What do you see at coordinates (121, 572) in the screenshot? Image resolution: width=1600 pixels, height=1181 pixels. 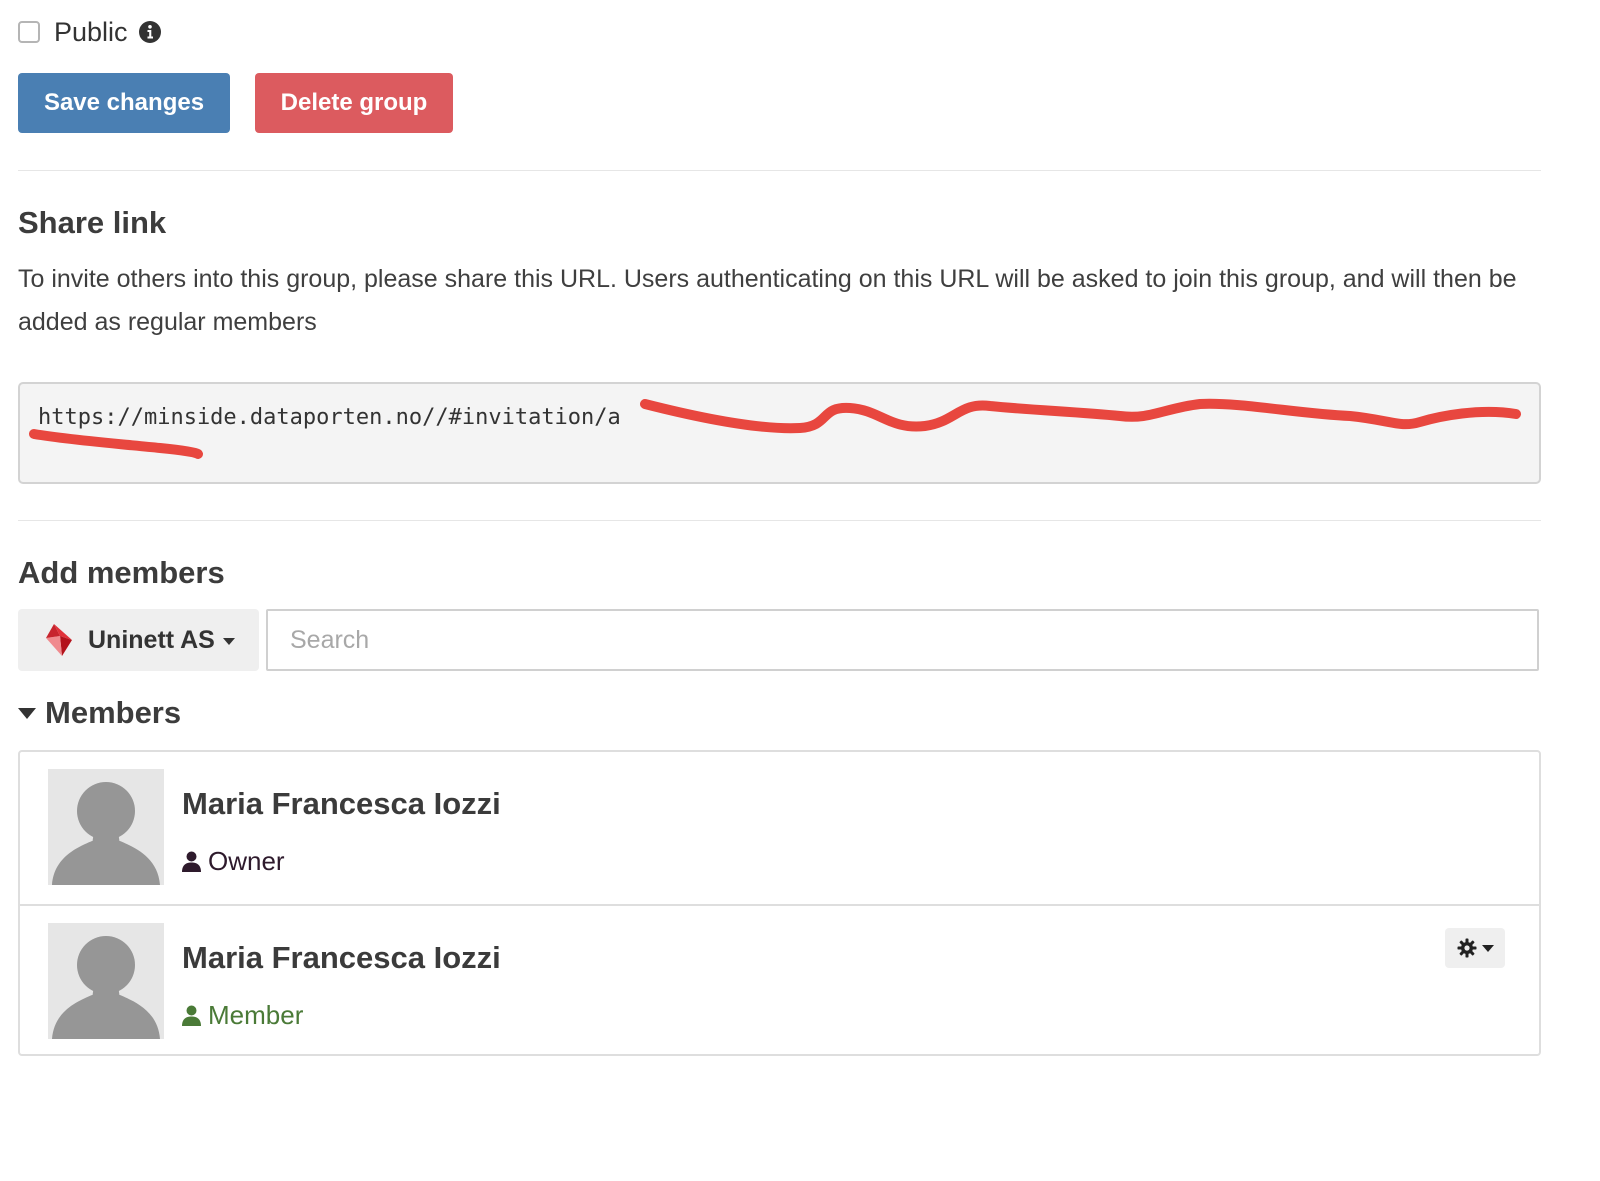 I see `add-members-title: Add members` at bounding box center [121, 572].